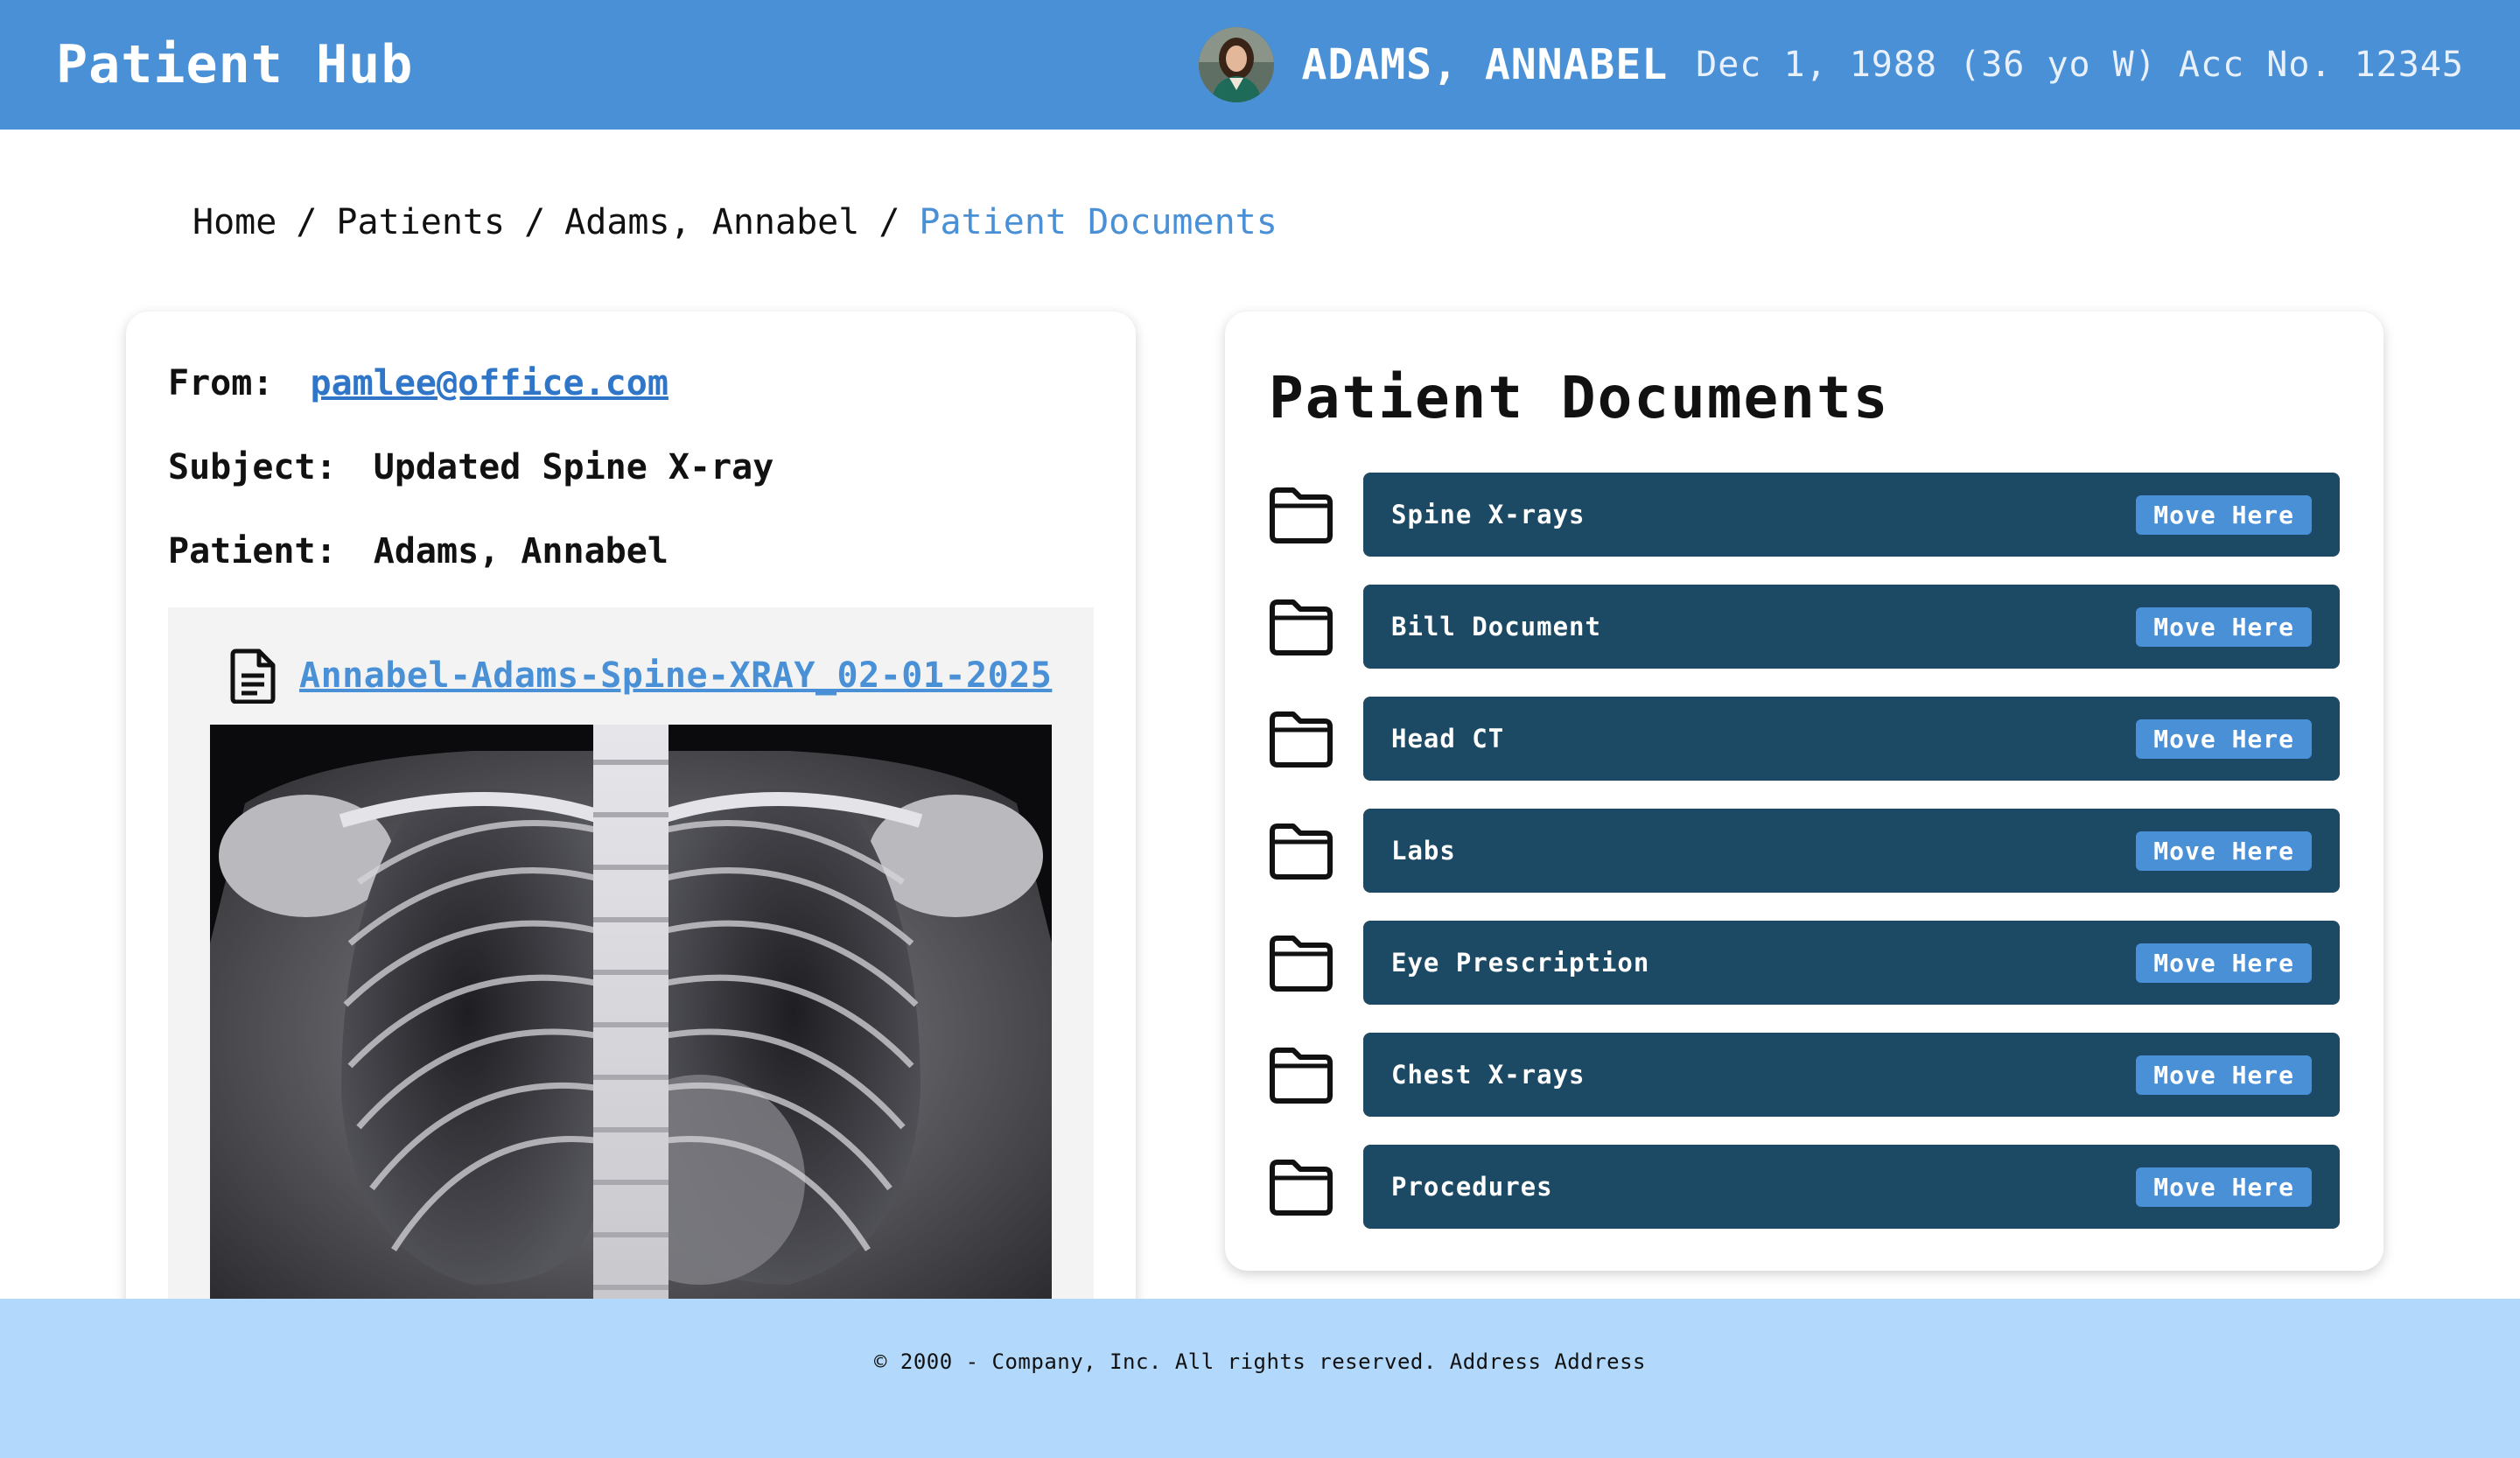 This screenshot has width=2520, height=1458. What do you see at coordinates (420, 222) in the screenshot?
I see `breadcrumb-patients: Patients` at bounding box center [420, 222].